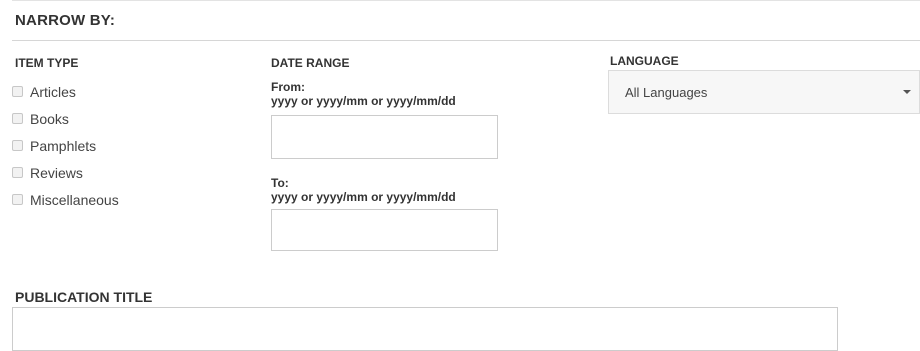 This screenshot has height=351, width=920. Describe the element at coordinates (74, 200) in the screenshot. I see `miscellaneous-label: Miscellaneous` at that location.